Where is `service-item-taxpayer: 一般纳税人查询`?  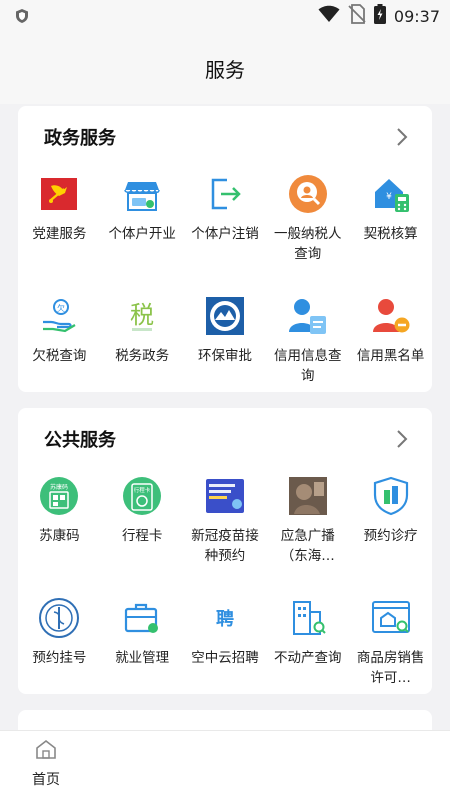 service-item-taxpayer: 一般纳税人查询 is located at coordinates (307, 235).